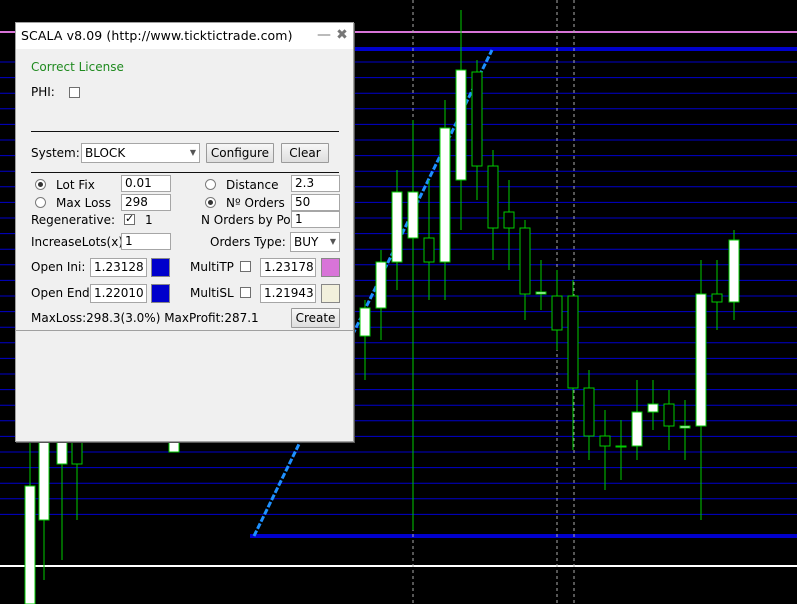 The height and width of the screenshot is (604, 797). What do you see at coordinates (40, 184) in the screenshot?
I see `lot-fix-radio` at bounding box center [40, 184].